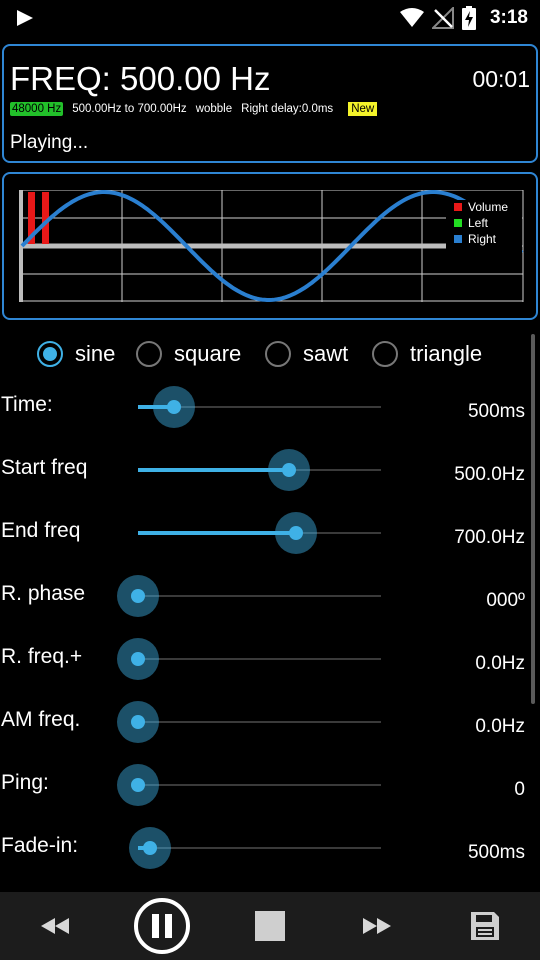  Describe the element at coordinates (41, 530) in the screenshot. I see `slider-label: End freq` at that location.